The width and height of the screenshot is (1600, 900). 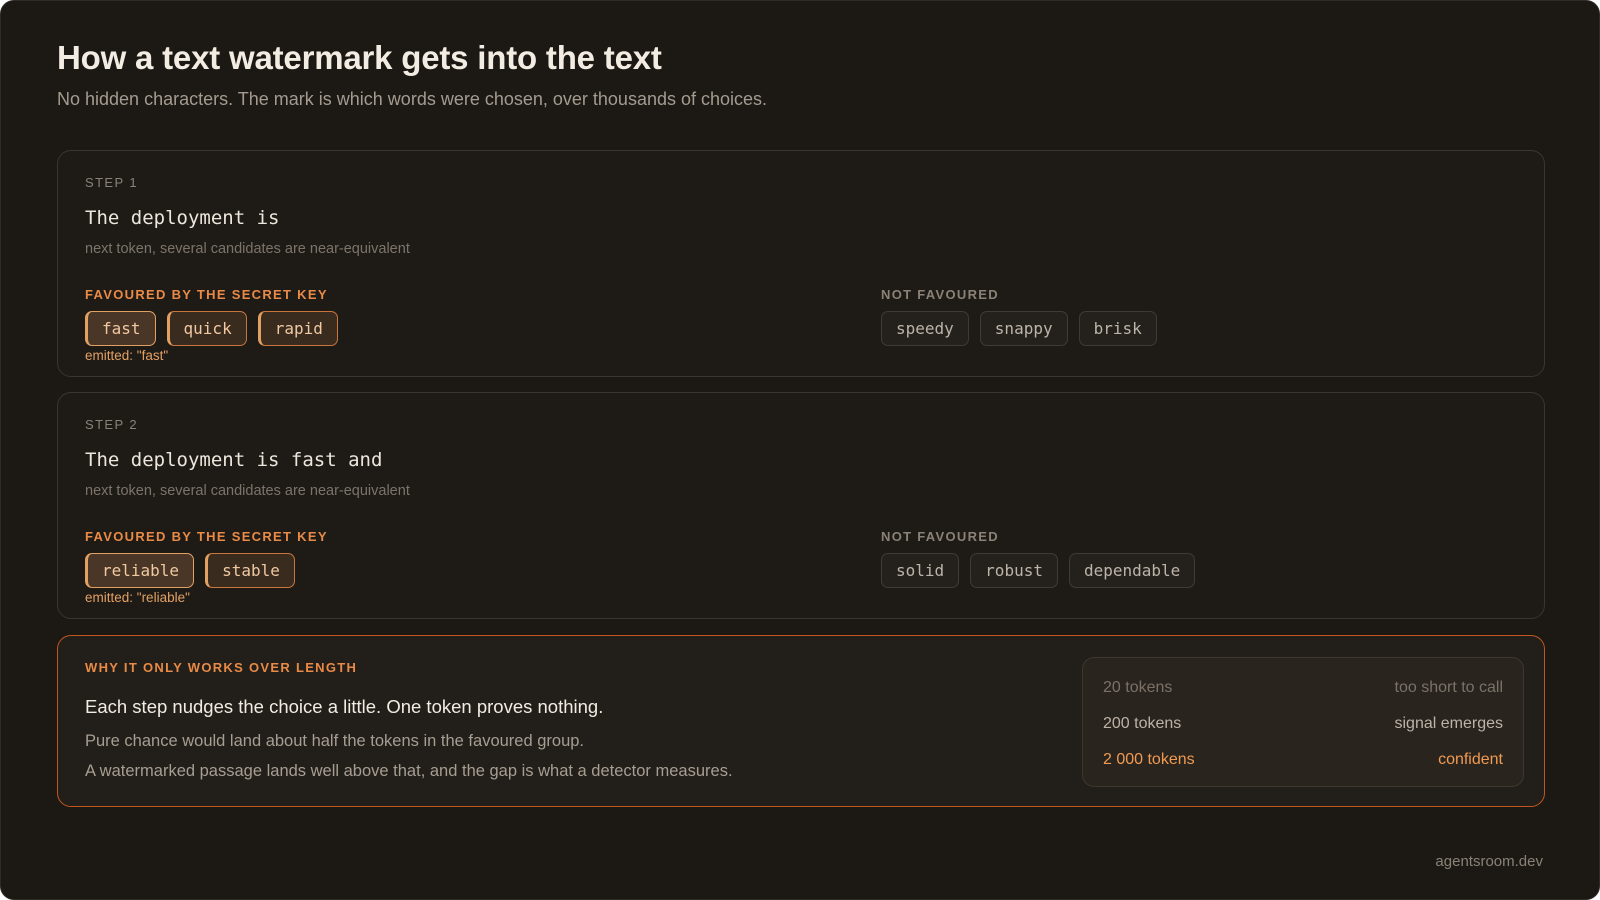 I want to click on not-favoured-chip: robust, so click(x=1014, y=570).